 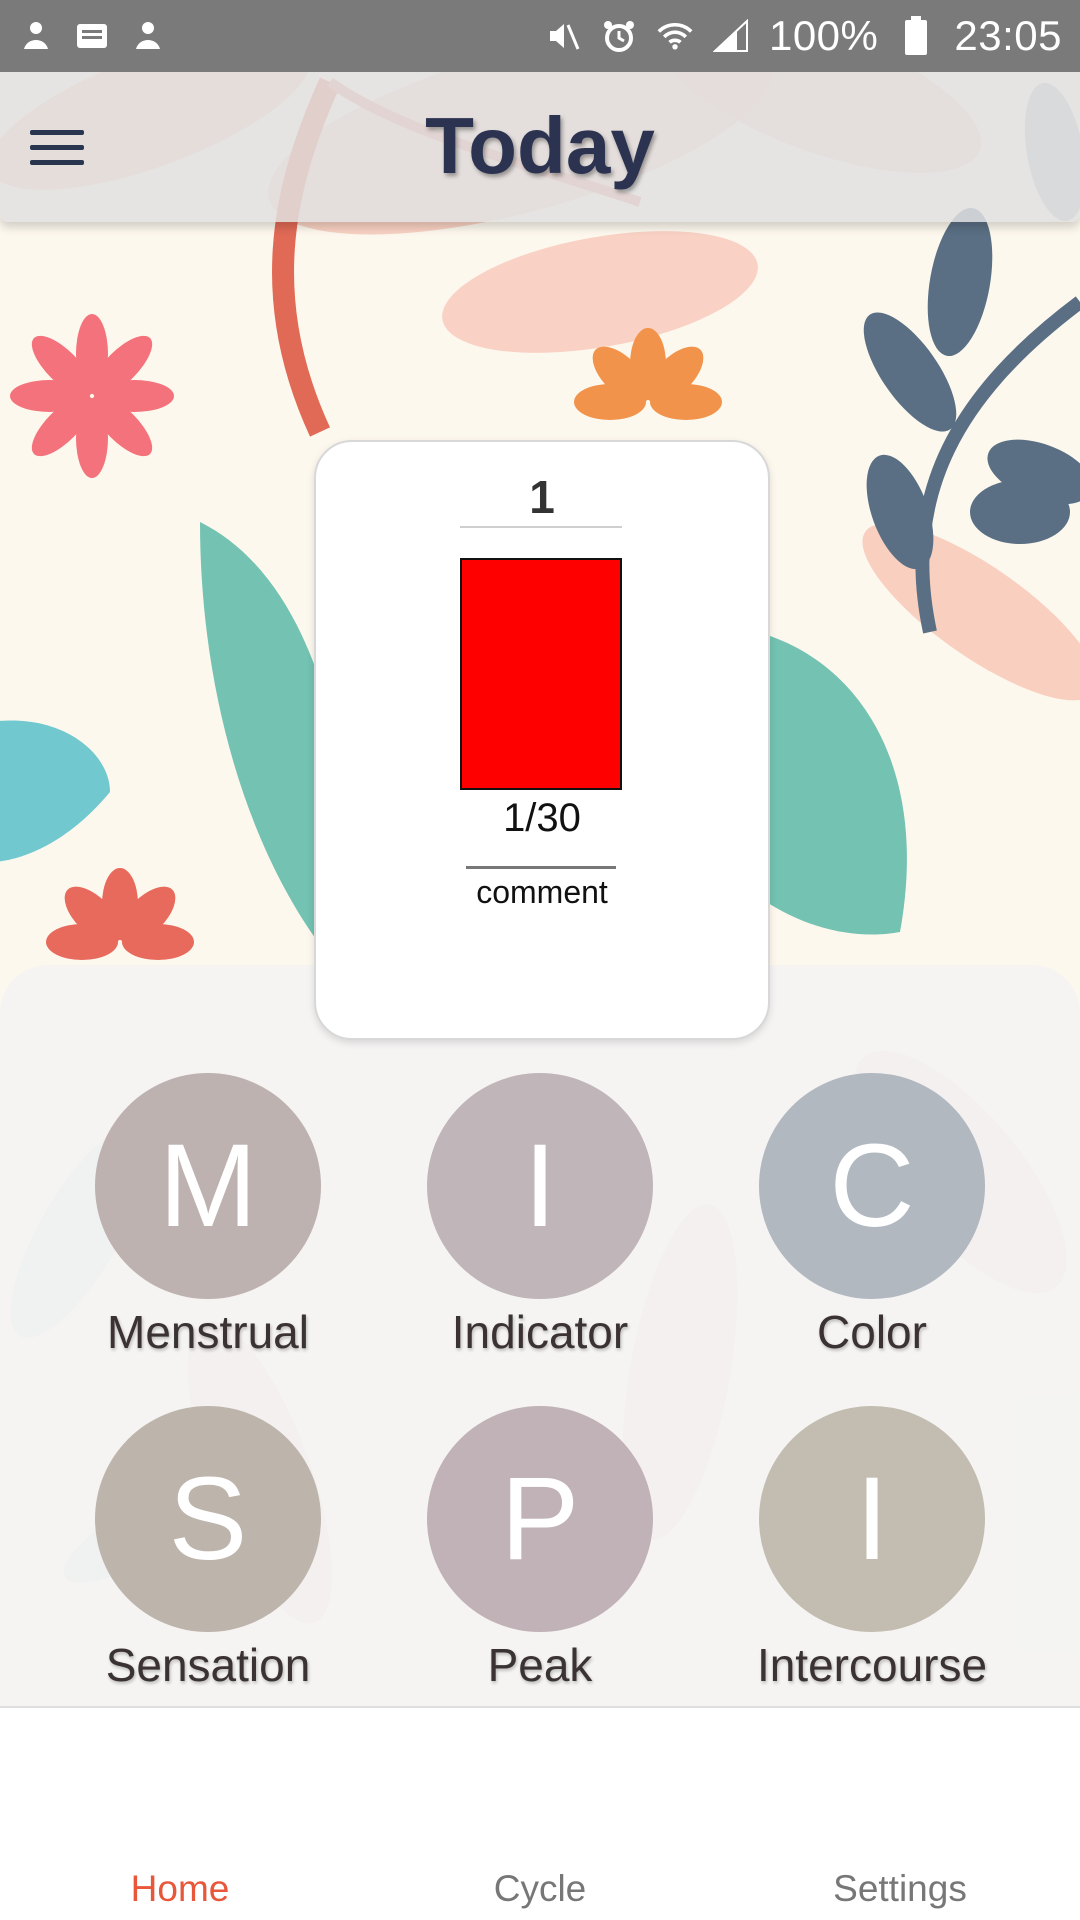 I want to click on option-menstrual: M Menstrual, so click(x=208, y=1216).